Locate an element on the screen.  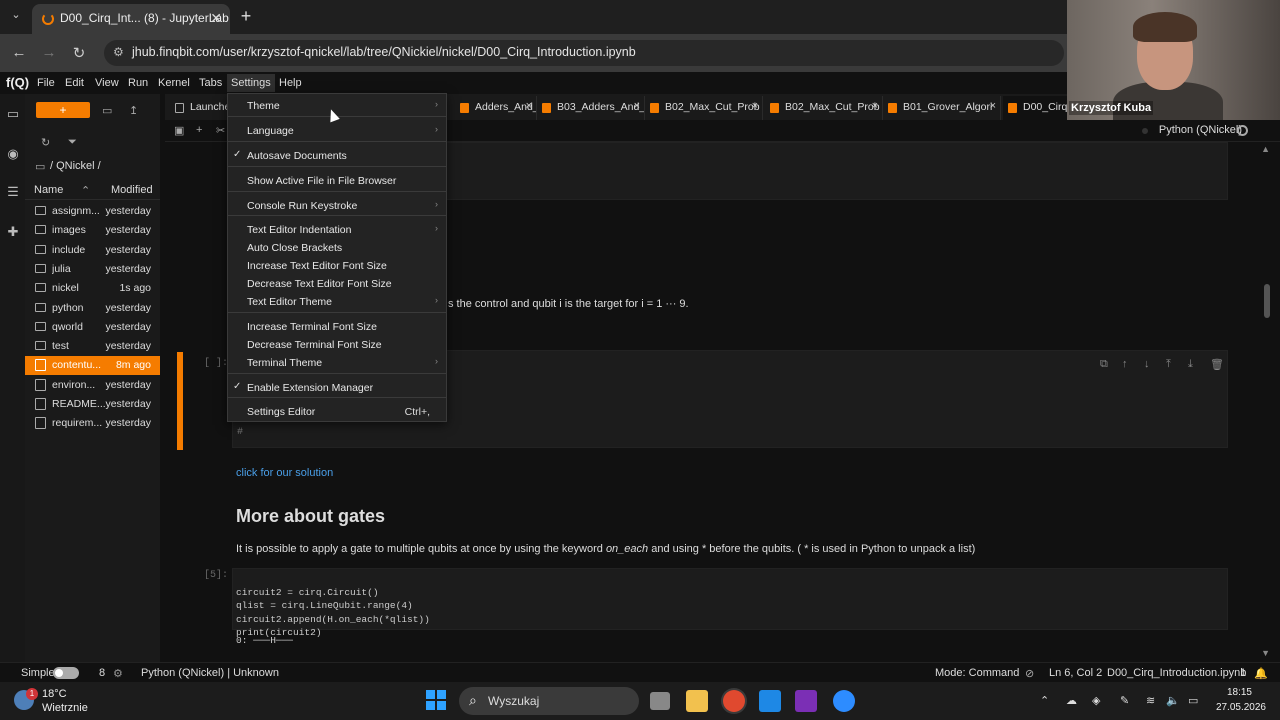
kernel-name: Python (QNickel) is located at coordinates (1200, 130).